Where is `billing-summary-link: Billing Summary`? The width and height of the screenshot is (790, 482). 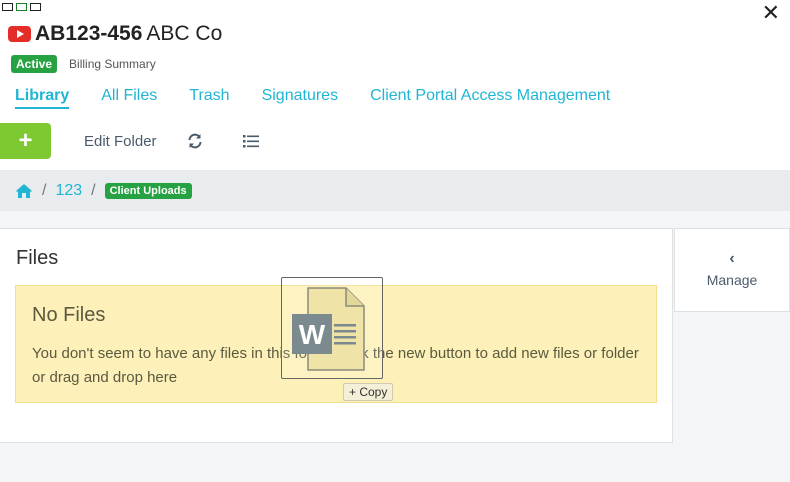 billing-summary-link: Billing Summary is located at coordinates (112, 64).